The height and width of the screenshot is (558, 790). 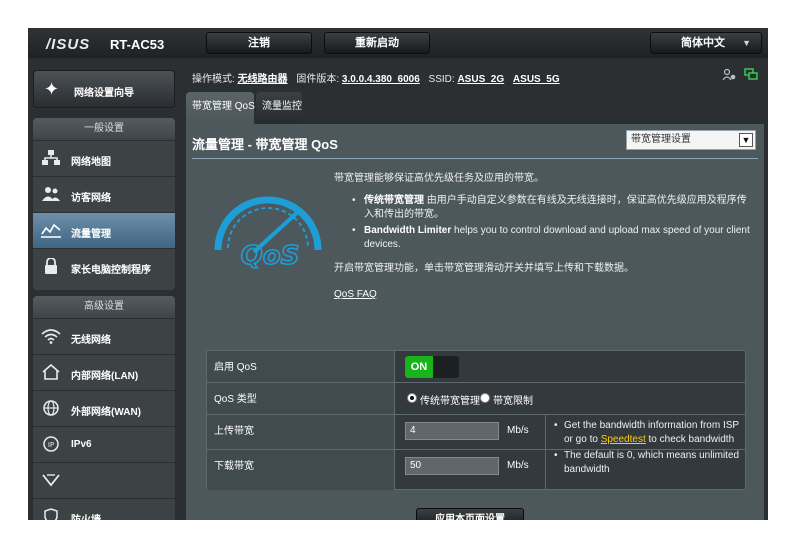 What do you see at coordinates (729, 75) in the screenshot?
I see `users-status-icon` at bounding box center [729, 75].